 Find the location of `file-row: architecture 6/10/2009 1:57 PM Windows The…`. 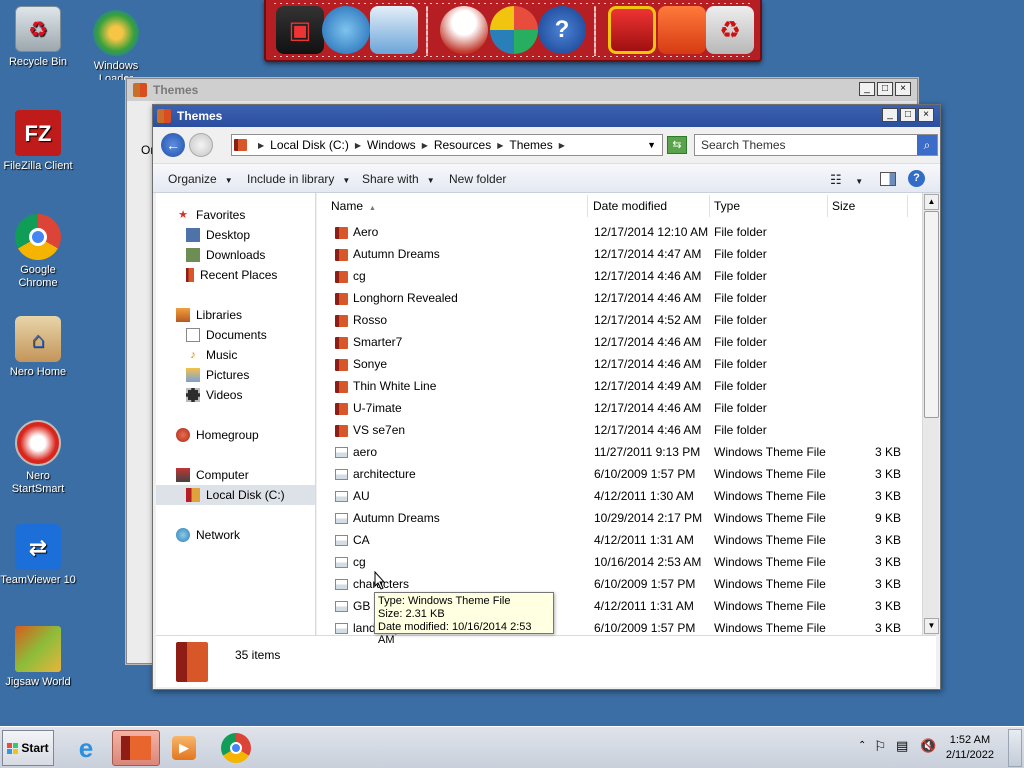

file-row: architecture 6/10/2009 1:57 PM Windows The… is located at coordinates (619, 474).